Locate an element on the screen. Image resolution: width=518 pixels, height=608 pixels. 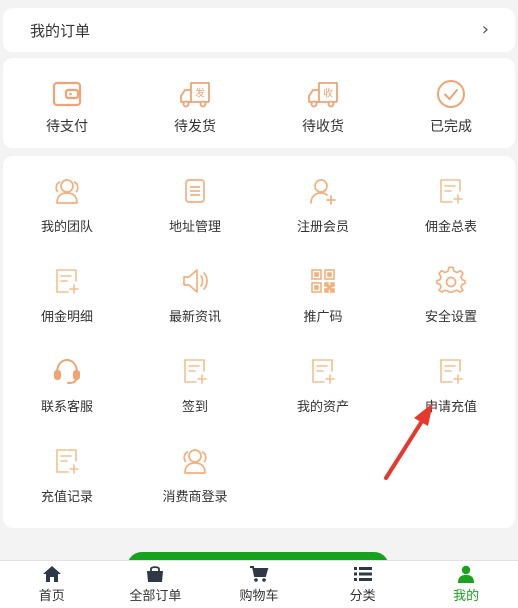
chevron-right-icon: › is located at coordinates (485, 30).